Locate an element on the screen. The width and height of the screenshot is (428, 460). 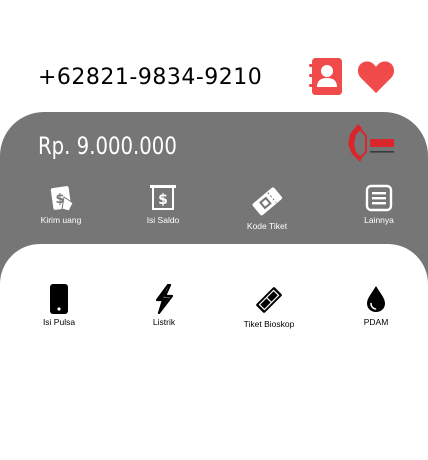
send-money-button: $ Kirim uang is located at coordinates (61, 209).